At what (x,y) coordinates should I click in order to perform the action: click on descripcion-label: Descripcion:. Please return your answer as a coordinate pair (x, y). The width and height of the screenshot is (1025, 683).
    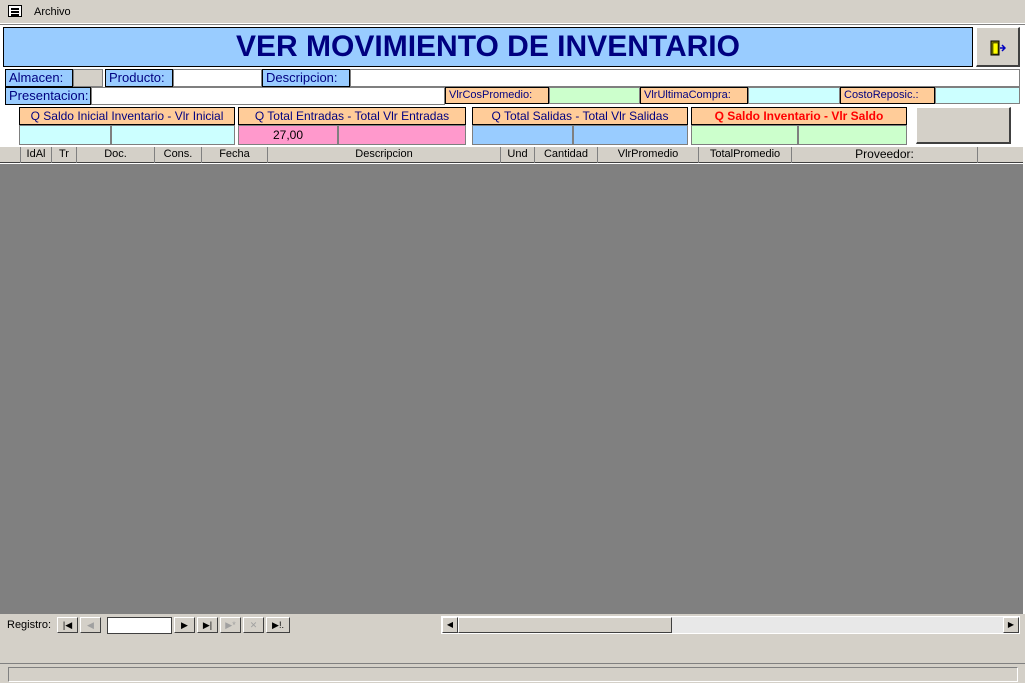
    Looking at the image, I should click on (306, 78).